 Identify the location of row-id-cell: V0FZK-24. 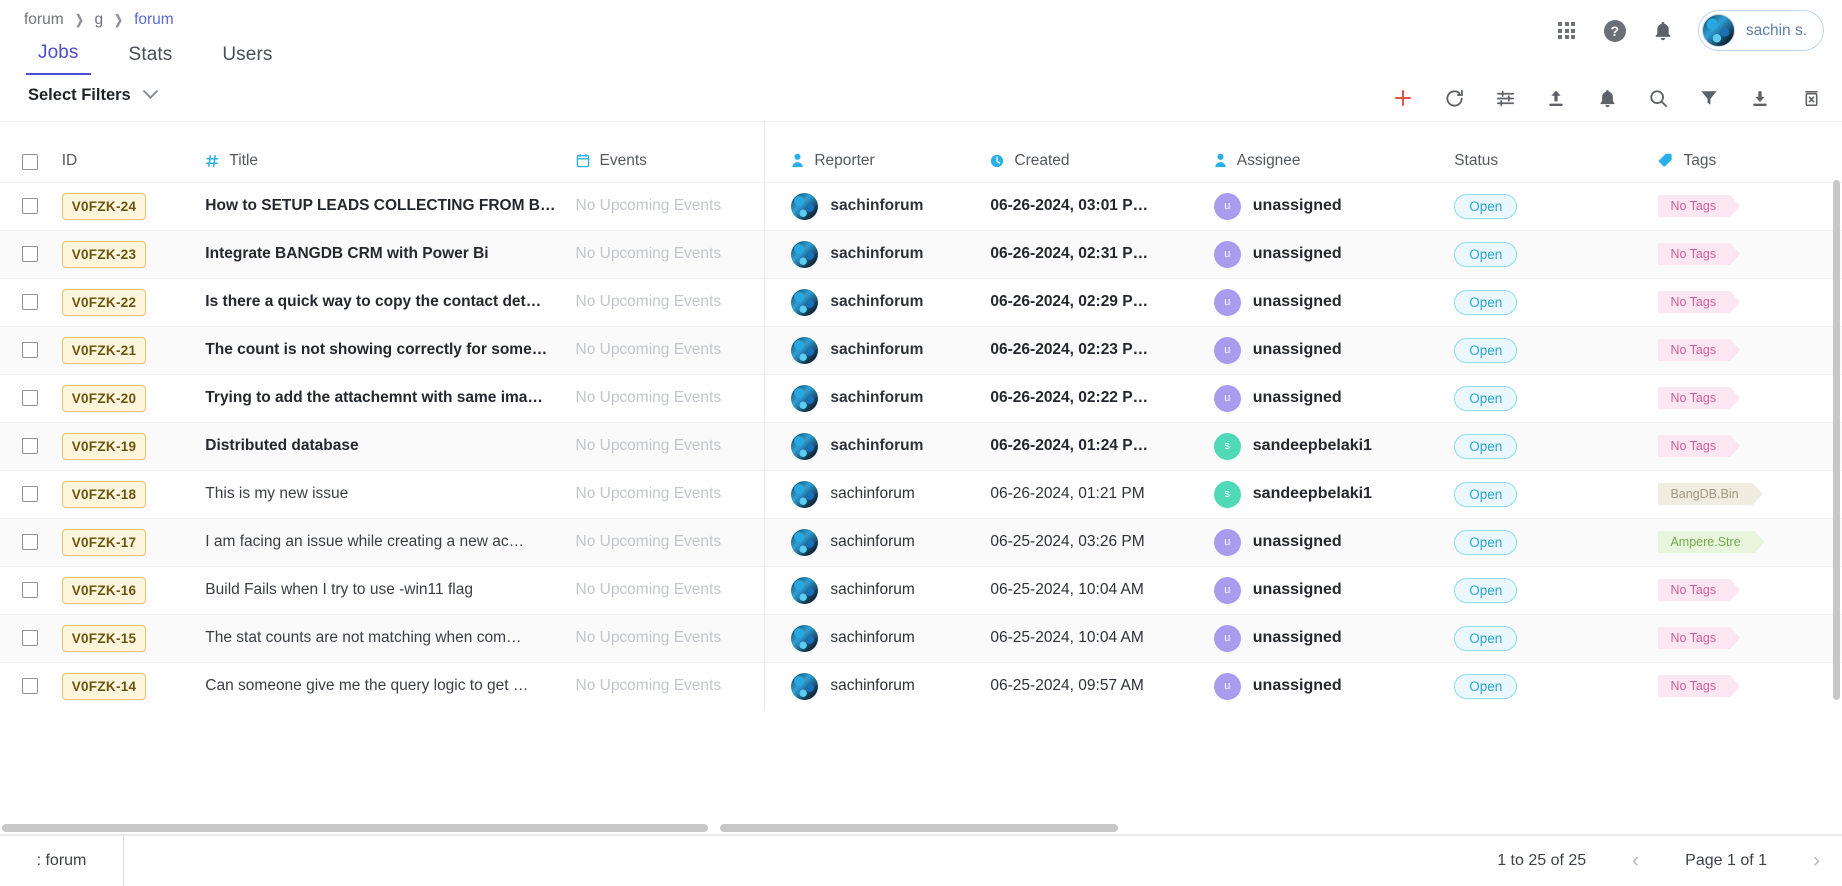
(133, 206).